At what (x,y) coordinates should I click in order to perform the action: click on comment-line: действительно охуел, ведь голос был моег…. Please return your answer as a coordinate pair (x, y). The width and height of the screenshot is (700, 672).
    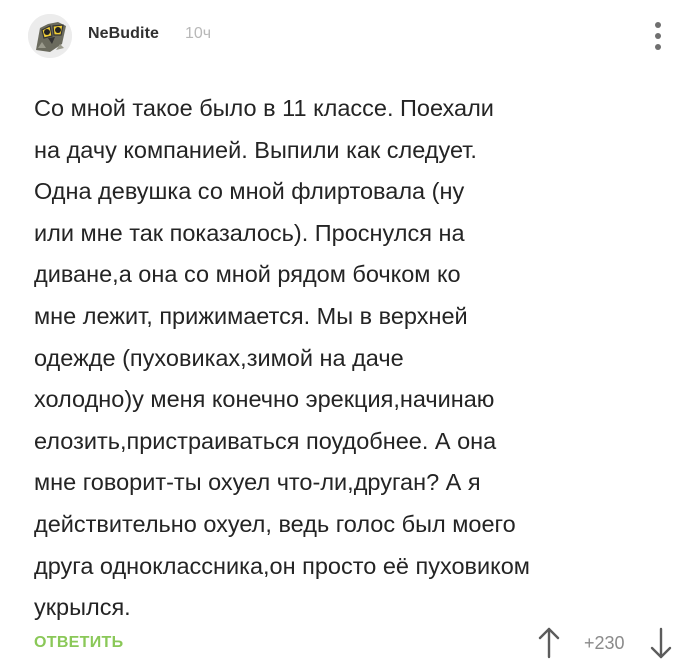
    Looking at the image, I should click on (275, 523).